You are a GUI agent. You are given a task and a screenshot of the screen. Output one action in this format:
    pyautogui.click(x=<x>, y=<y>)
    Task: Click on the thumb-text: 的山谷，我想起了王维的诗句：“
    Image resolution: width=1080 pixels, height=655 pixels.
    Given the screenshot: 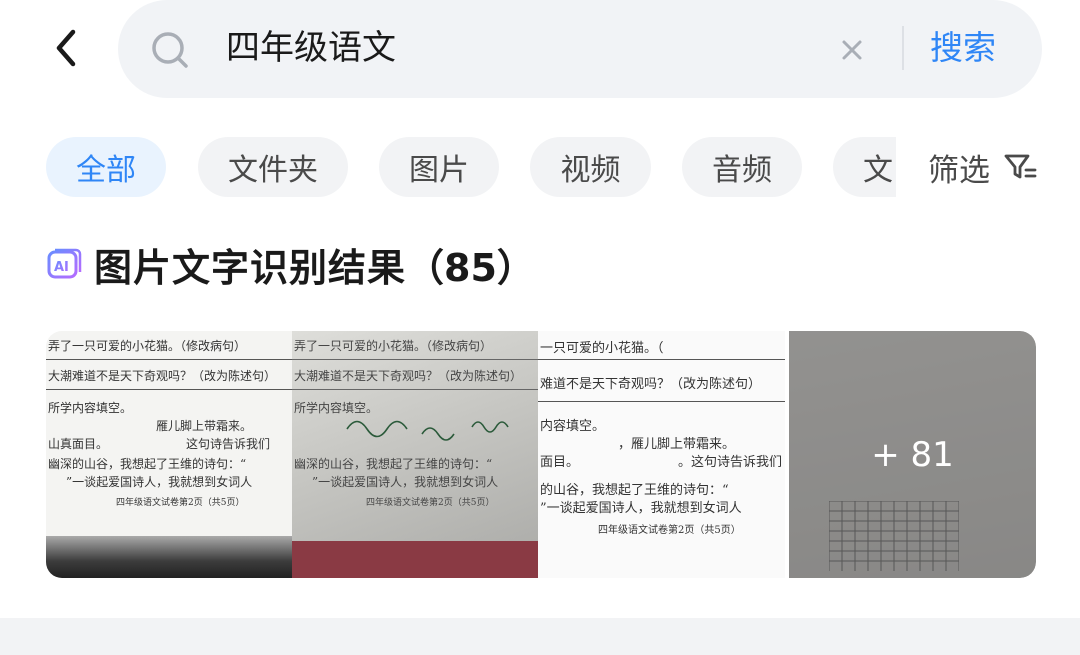 What is the action you would take?
    pyautogui.click(x=634, y=490)
    